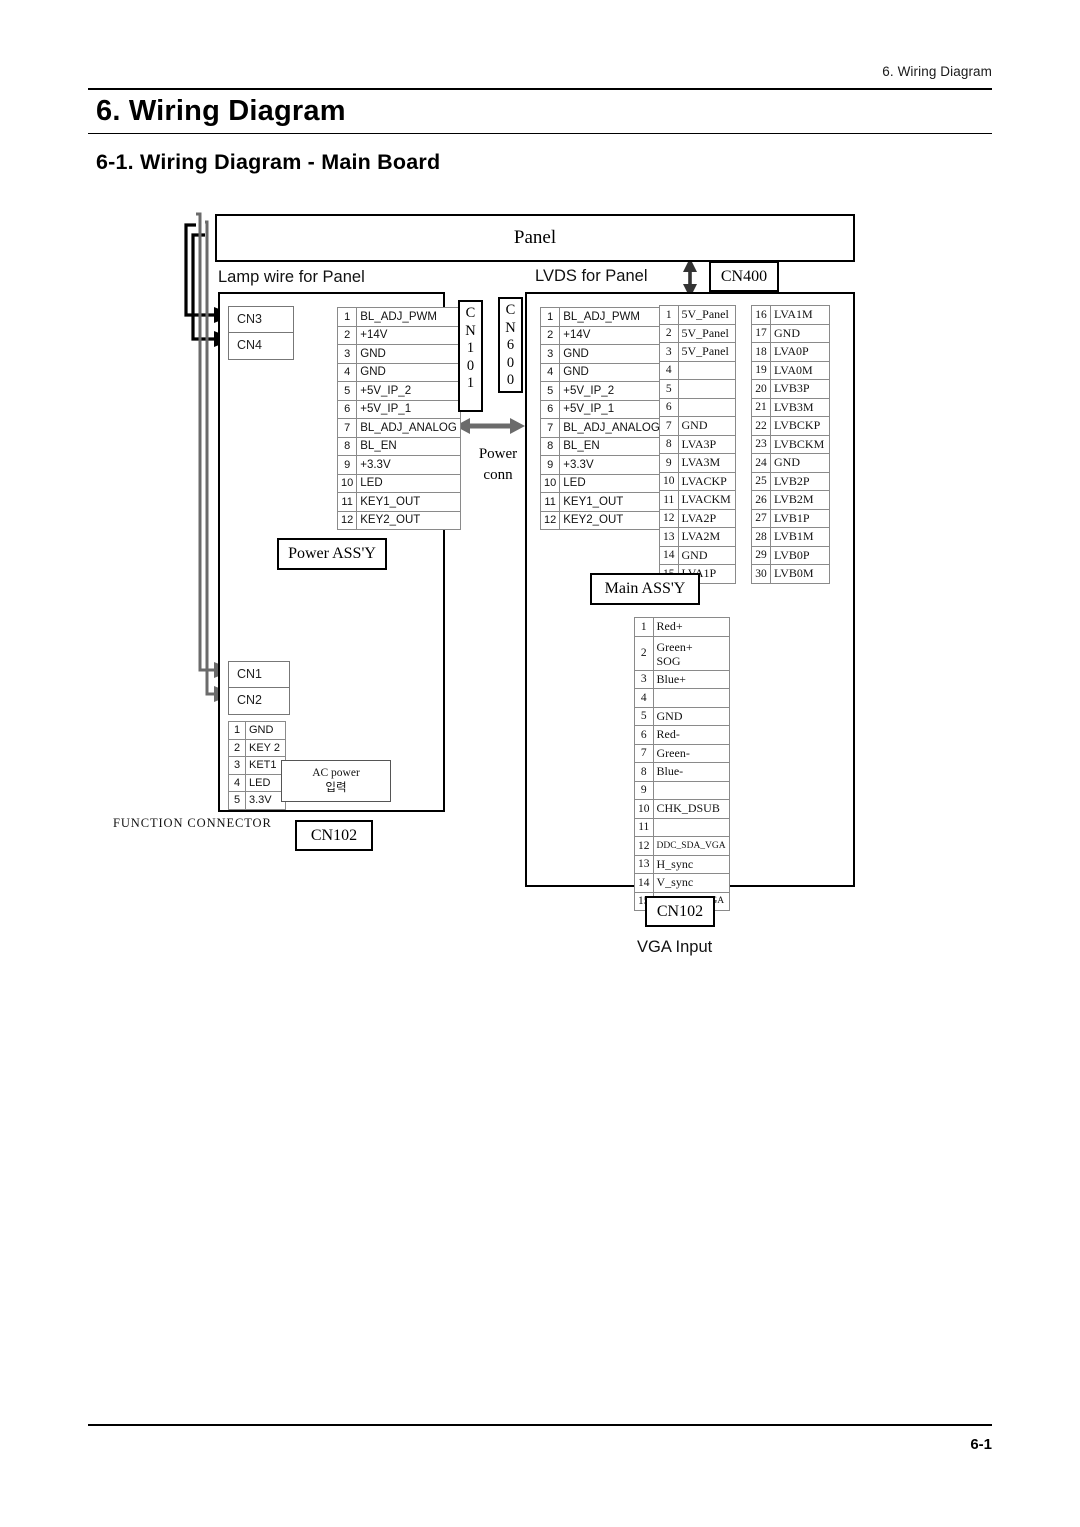 The image size is (1080, 1527). I want to click on pin-label: LVA1M, so click(800, 315).